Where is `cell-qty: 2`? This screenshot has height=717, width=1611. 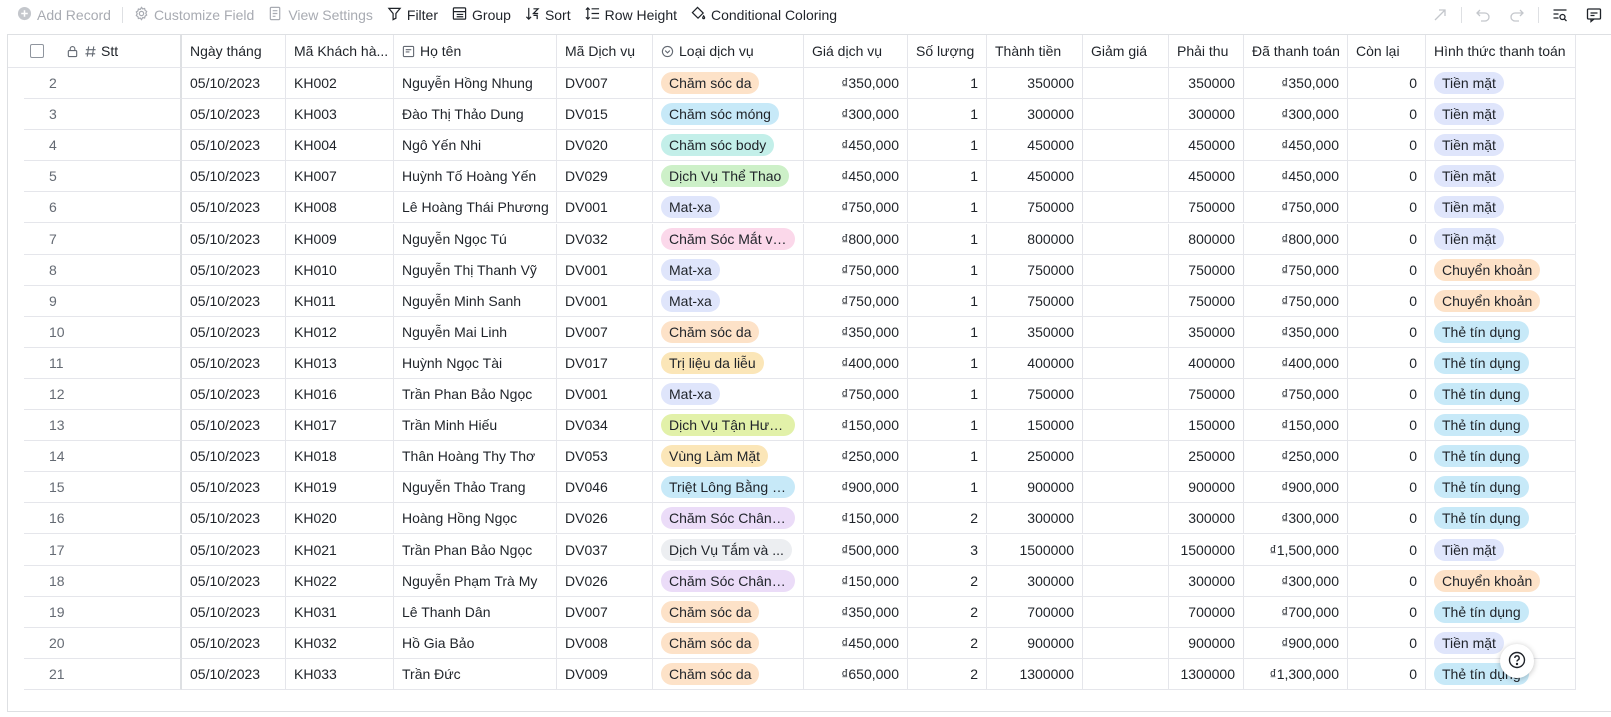 cell-qty: 2 is located at coordinates (947, 612).